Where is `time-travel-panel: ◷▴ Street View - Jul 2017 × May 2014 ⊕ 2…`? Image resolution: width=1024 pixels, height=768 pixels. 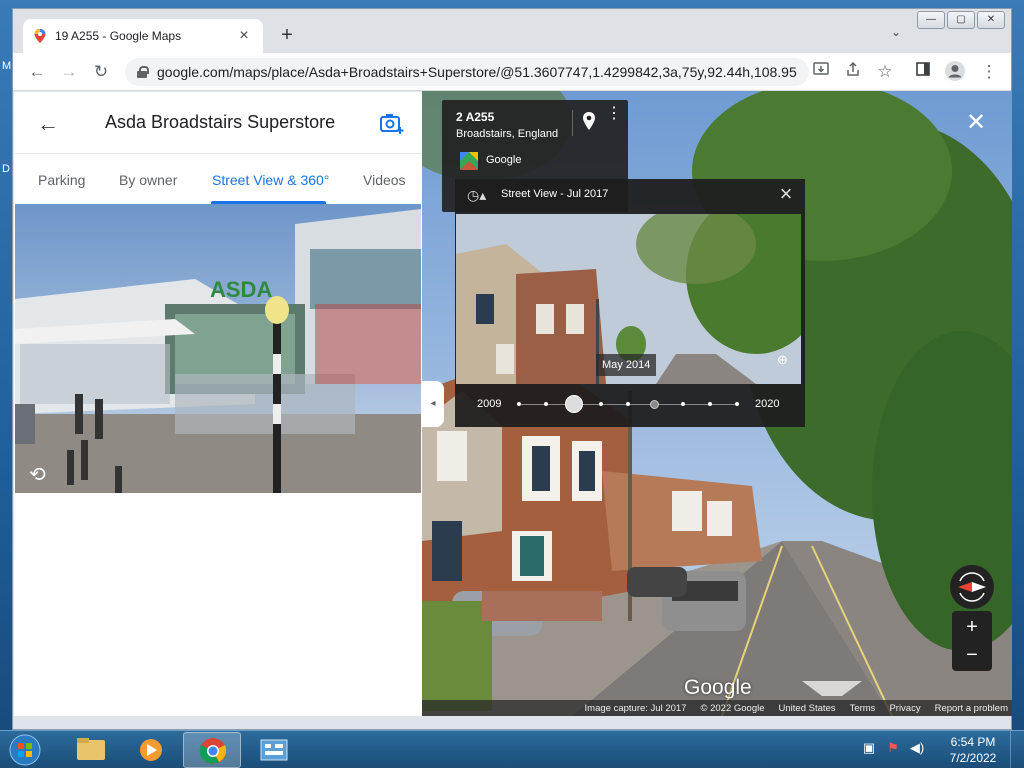 time-travel-panel: ◷▴ Street View - Jul 2017 × May 2014 ⊕ 2… is located at coordinates (630, 303).